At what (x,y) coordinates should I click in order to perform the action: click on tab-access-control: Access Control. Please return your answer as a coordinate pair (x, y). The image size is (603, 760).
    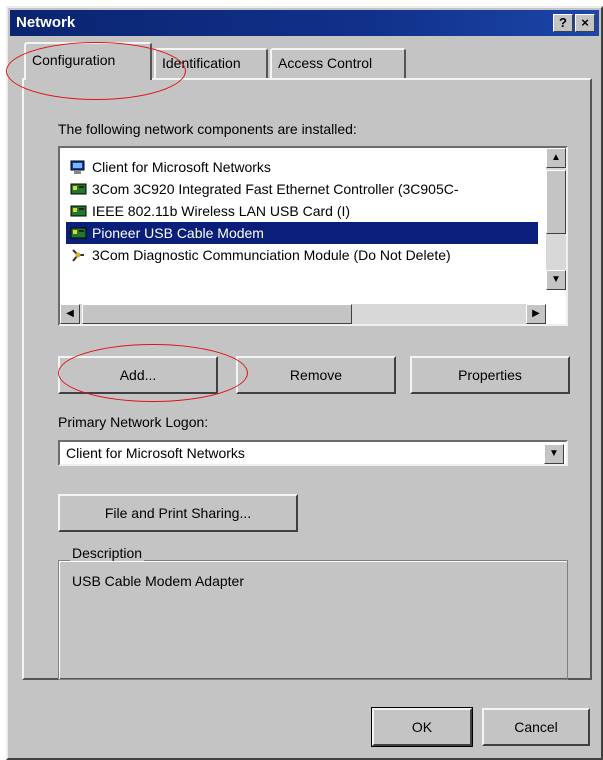
    Looking at the image, I should click on (338, 63).